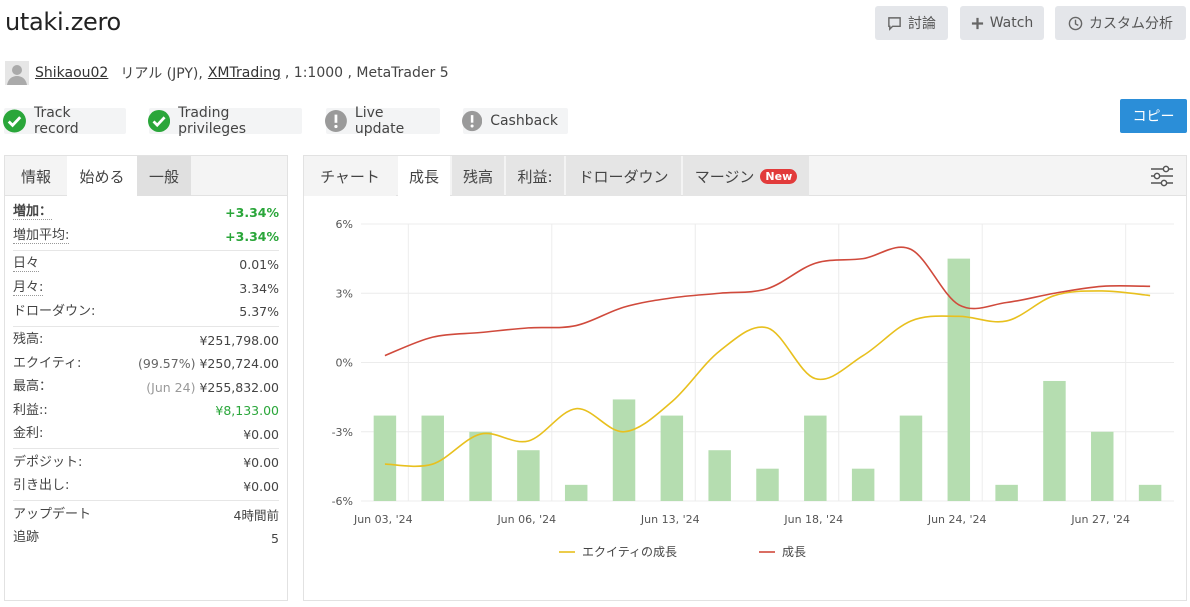 The width and height of the screenshot is (1190, 607). I want to click on stat-deposits: デポジット: ¥0.00, so click(146, 463).